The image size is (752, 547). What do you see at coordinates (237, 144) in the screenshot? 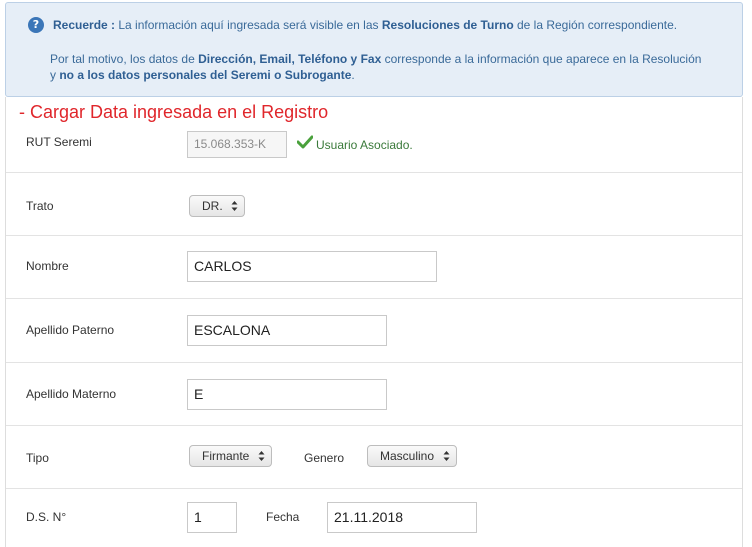
I see `rut-field: 15.068.353-K` at bounding box center [237, 144].